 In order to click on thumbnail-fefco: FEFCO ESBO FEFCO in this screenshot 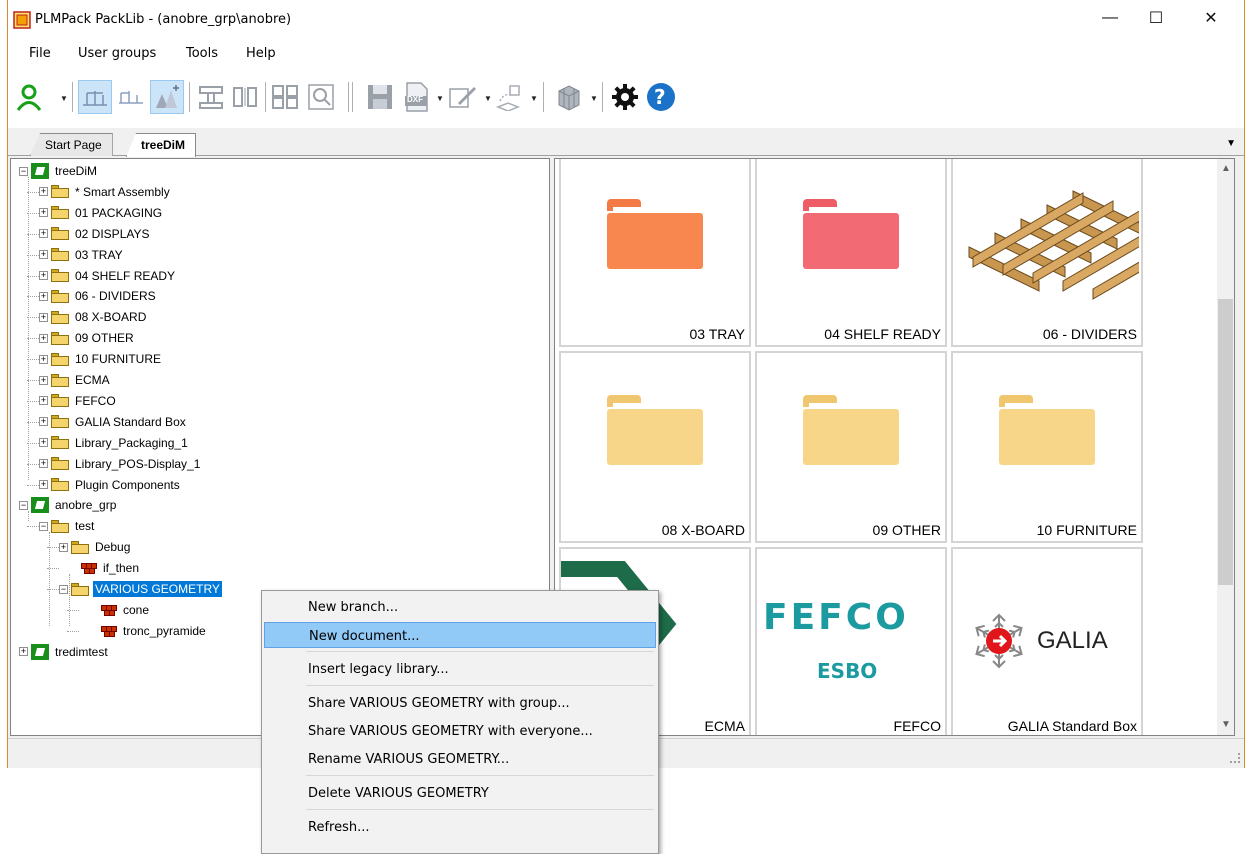, I will do `click(851, 641)`.